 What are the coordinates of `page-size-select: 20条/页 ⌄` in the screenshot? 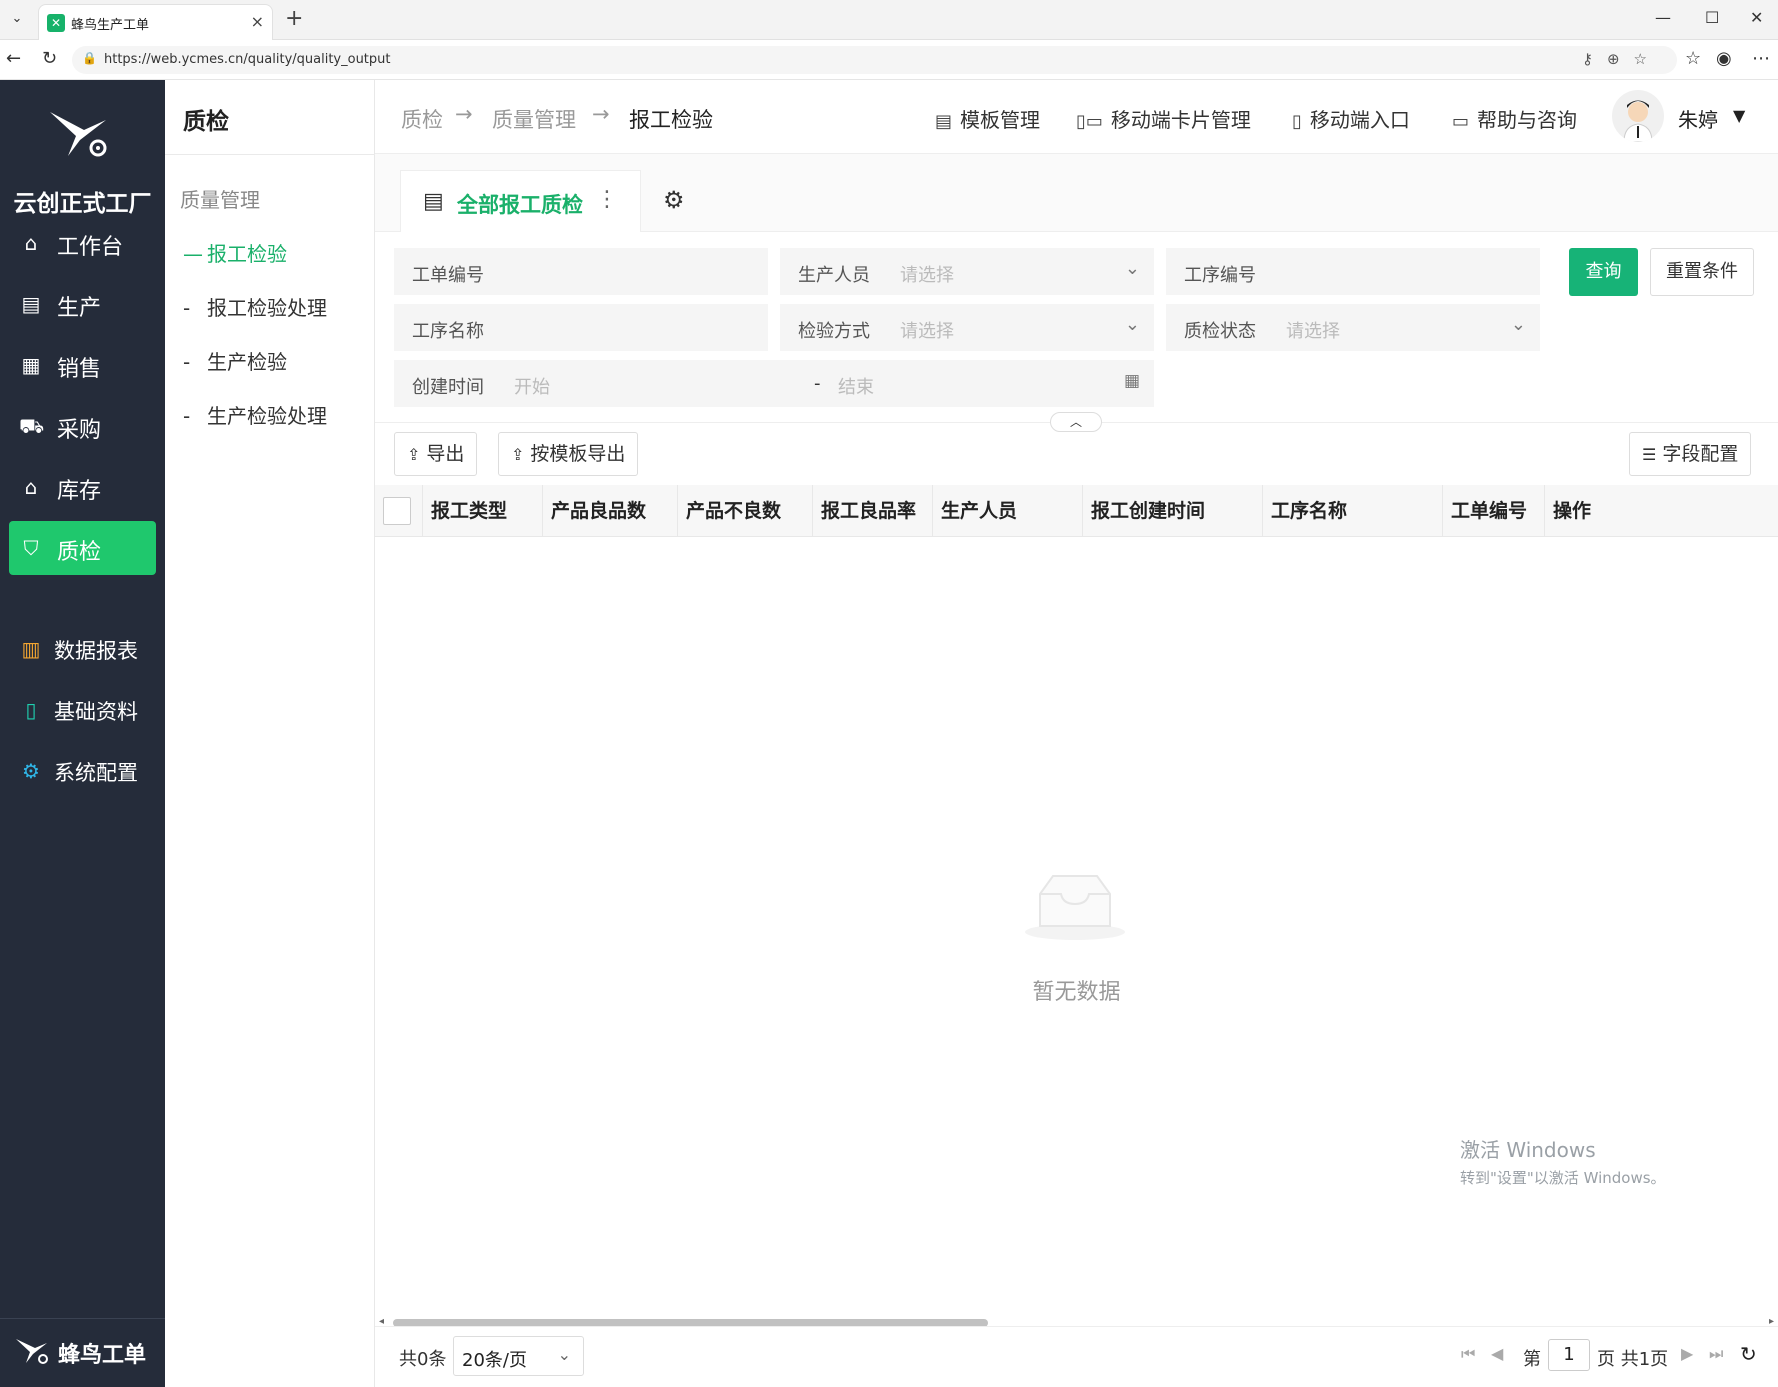 It's located at (518, 1356).